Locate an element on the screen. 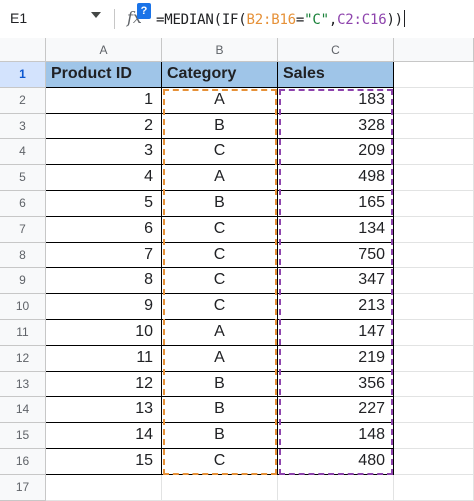 The height and width of the screenshot is (501, 474). row-header-9: 9 is located at coordinates (23, 281).